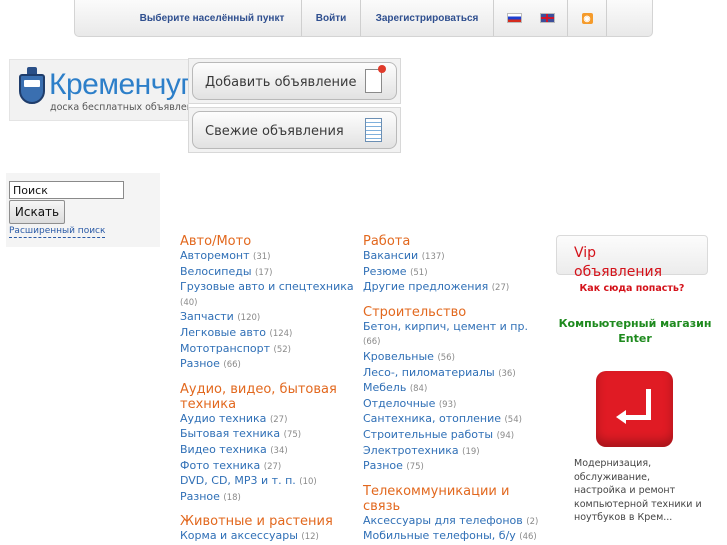 The width and height of the screenshot is (727, 545). What do you see at coordinates (270, 273) in the screenshot?
I see `category-link: Велосипеды (17)` at bounding box center [270, 273].